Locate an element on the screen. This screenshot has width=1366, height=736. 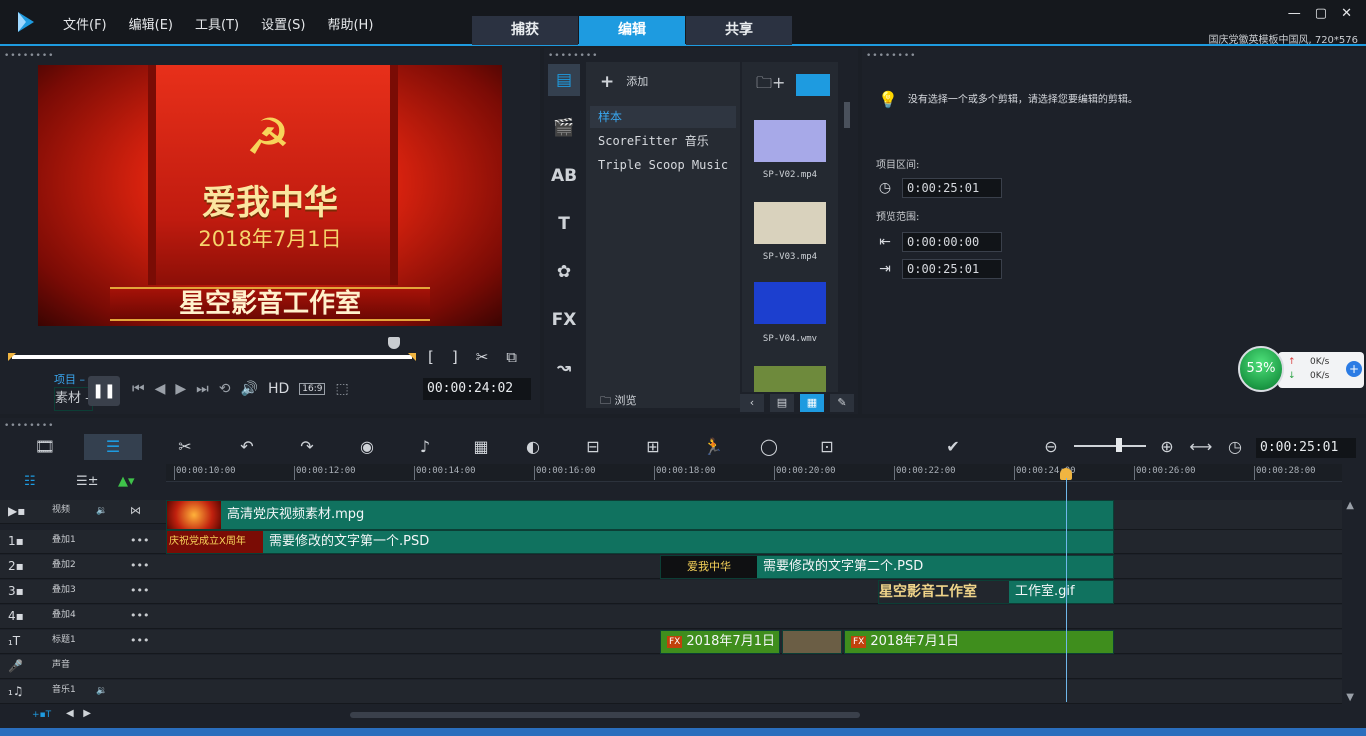
clip-title-a: FX 2018年7月1日 is located at coordinates (720, 642).